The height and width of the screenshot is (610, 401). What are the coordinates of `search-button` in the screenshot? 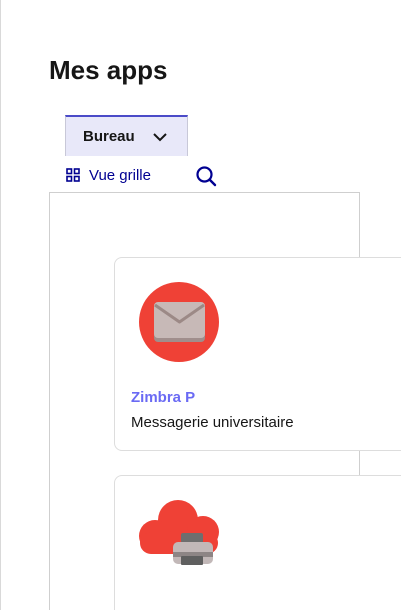 It's located at (206, 176).